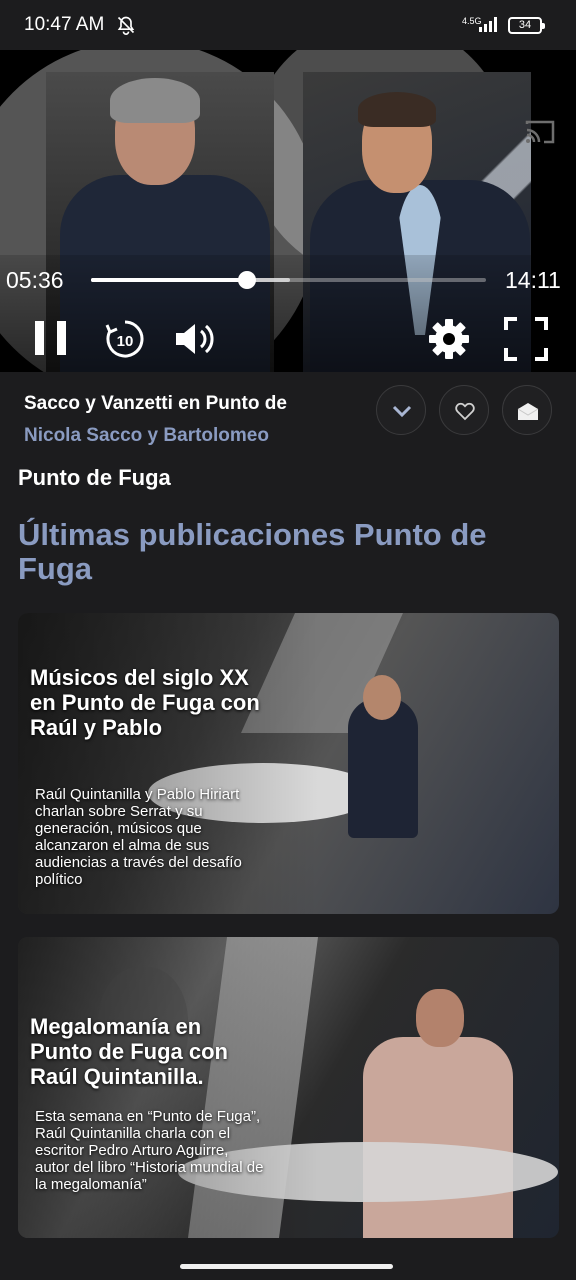  What do you see at coordinates (189, 436) in the screenshot?
I see `episode-subtitle: Nicola Sacco y Bartolomeo` at bounding box center [189, 436].